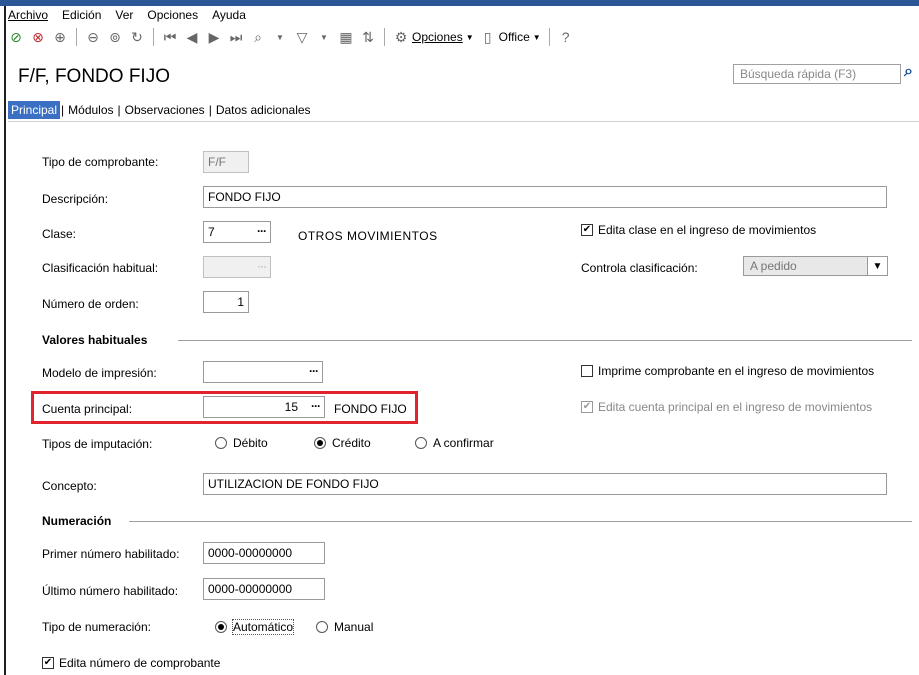  What do you see at coordinates (291, 407) in the screenshot?
I see `cuenta-principal-value: 15` at bounding box center [291, 407].